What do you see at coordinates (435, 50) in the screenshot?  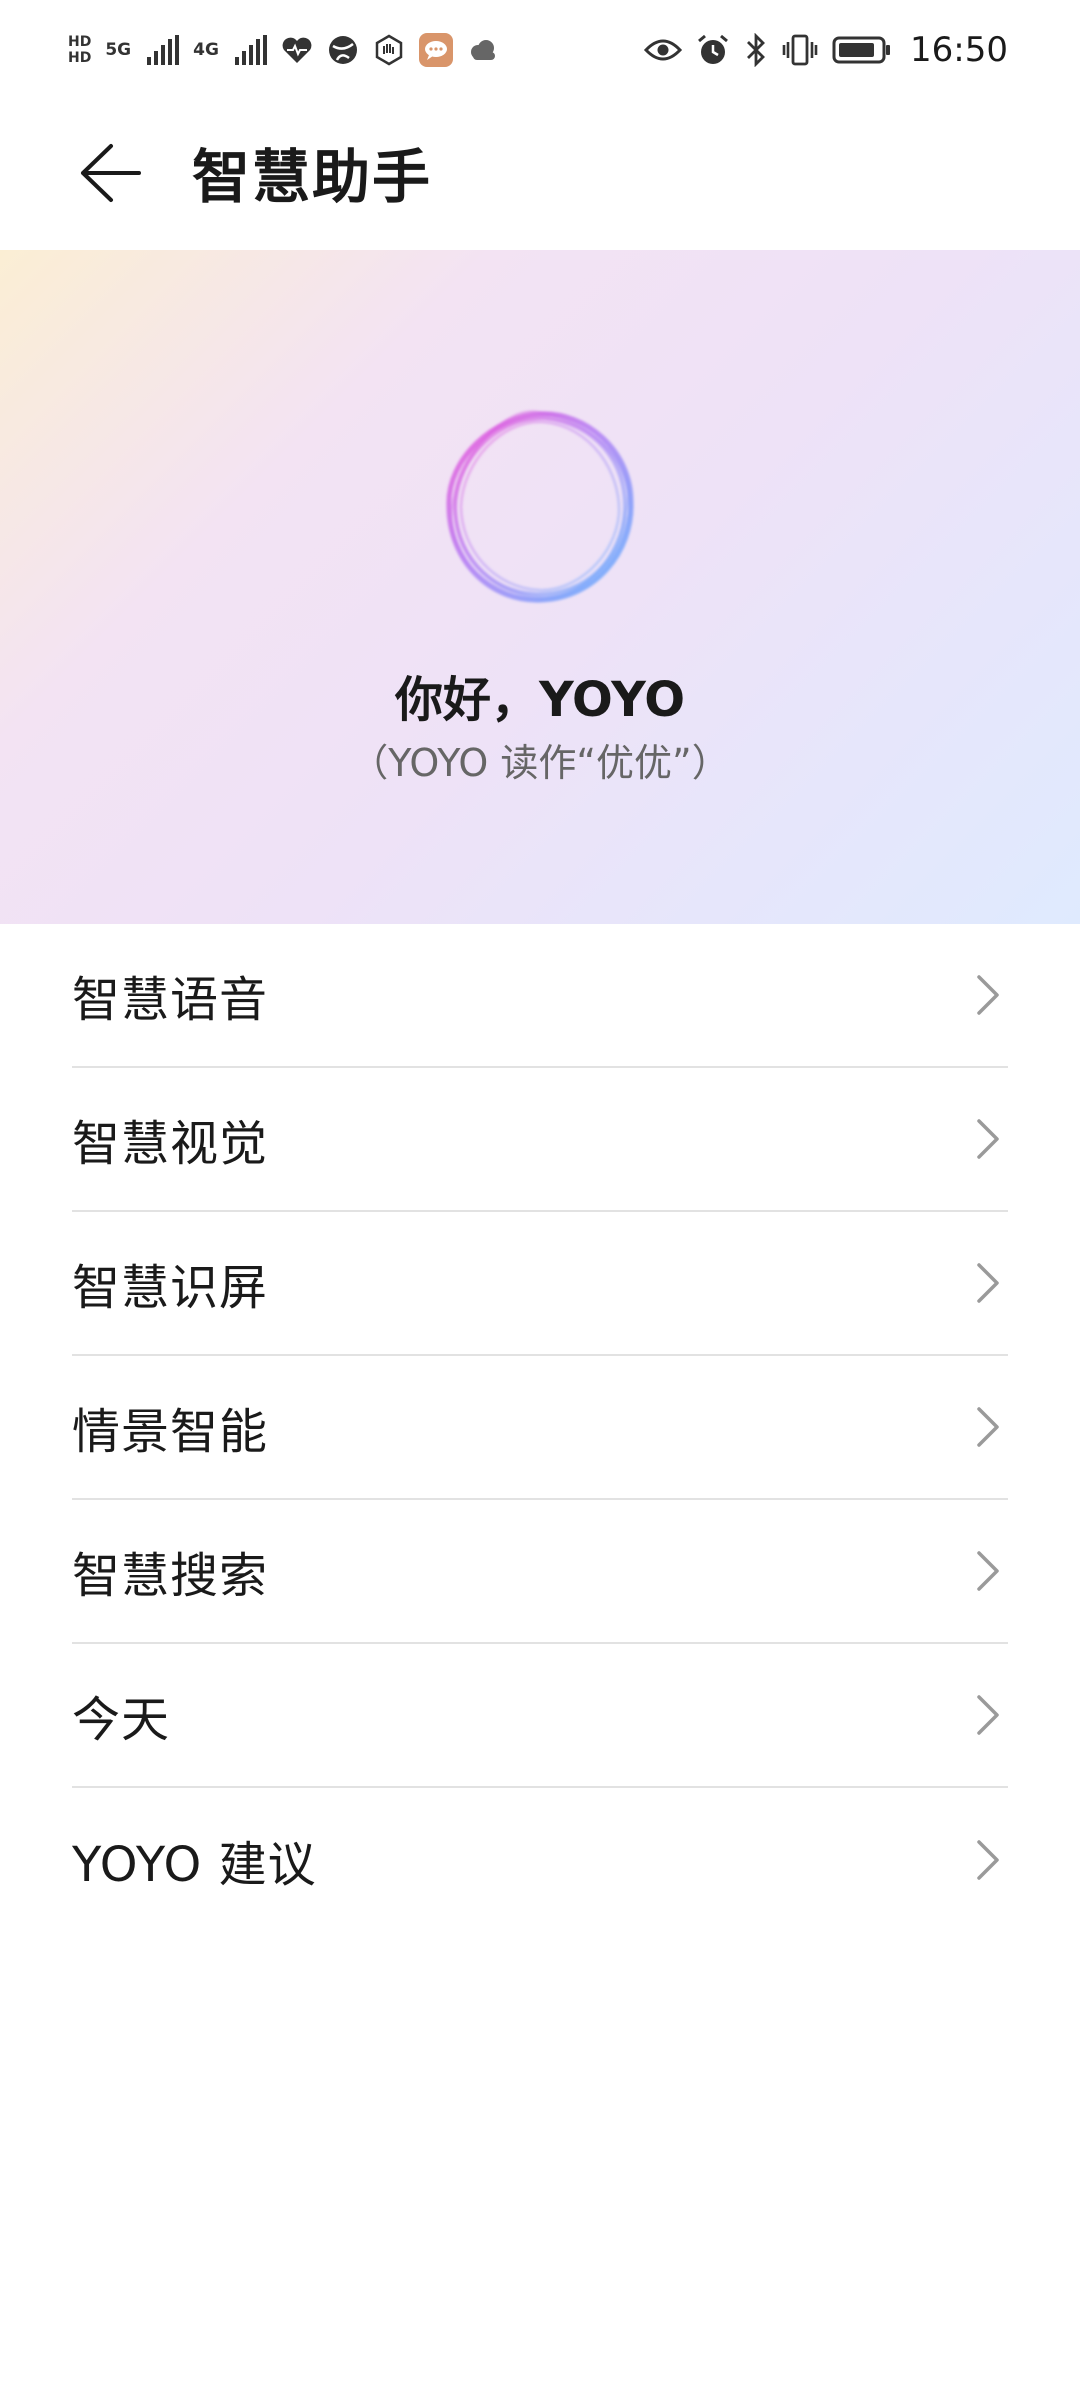 I see `message-app-icon` at bounding box center [435, 50].